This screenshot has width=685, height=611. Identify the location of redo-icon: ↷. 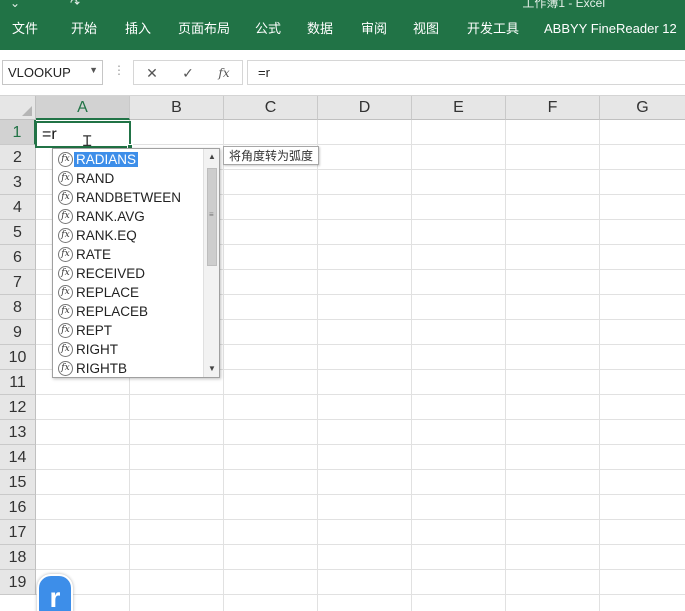
(75, 5).